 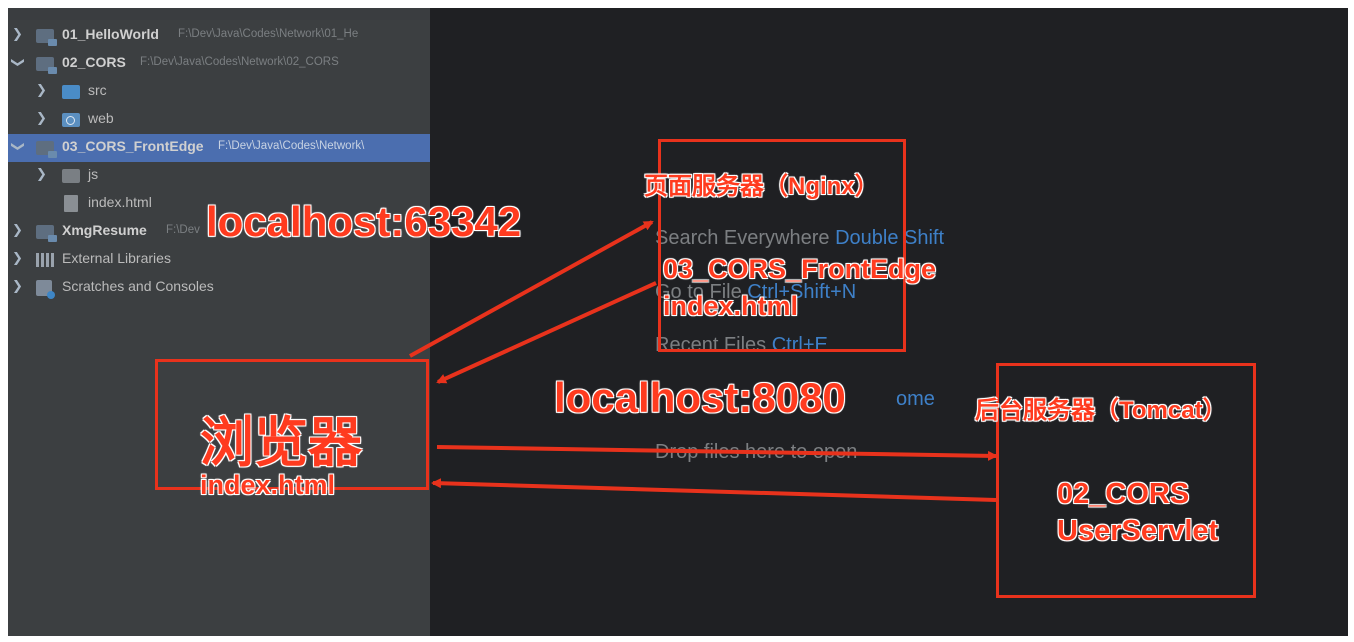 I want to click on port-front-label: localhost:63342, so click(x=364, y=221).